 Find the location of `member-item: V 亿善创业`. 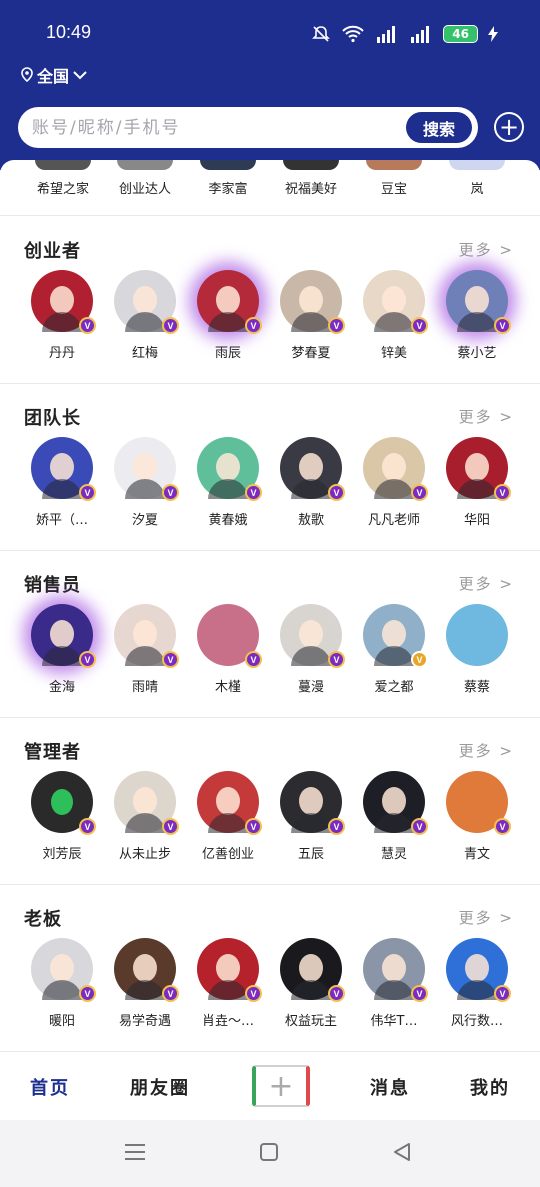

member-item: V 亿善创业 is located at coordinates (228, 816).